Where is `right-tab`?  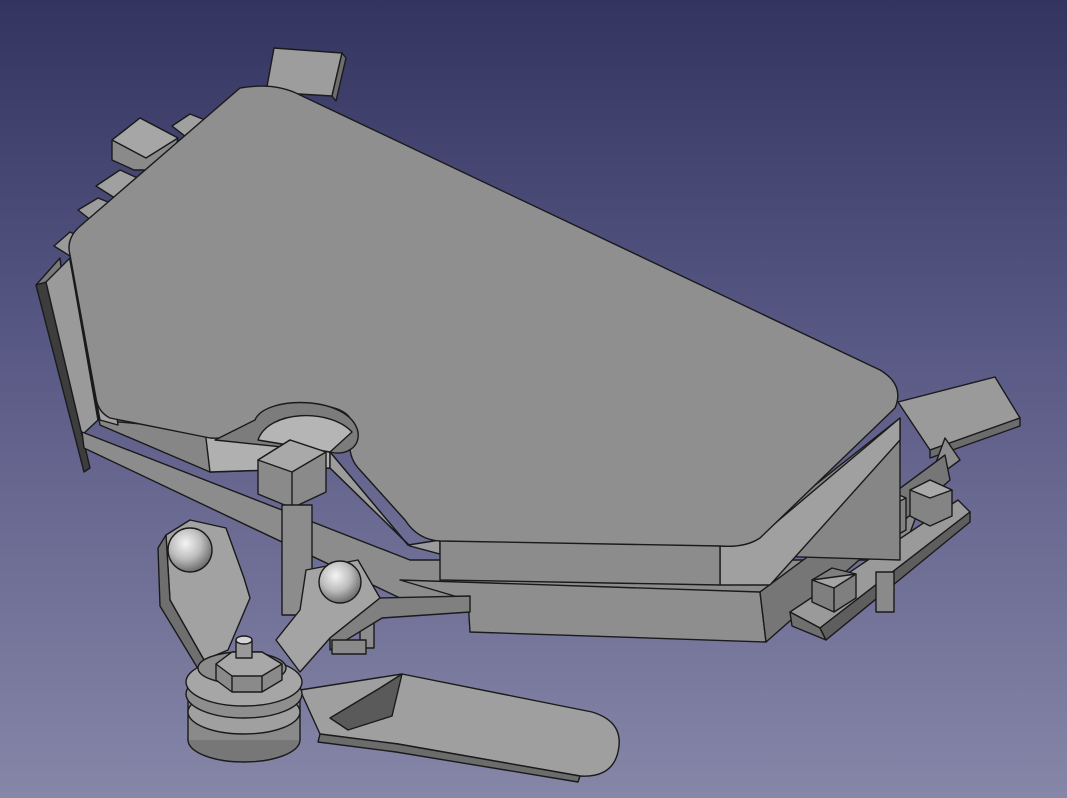 right-tab is located at coordinates (959, 417).